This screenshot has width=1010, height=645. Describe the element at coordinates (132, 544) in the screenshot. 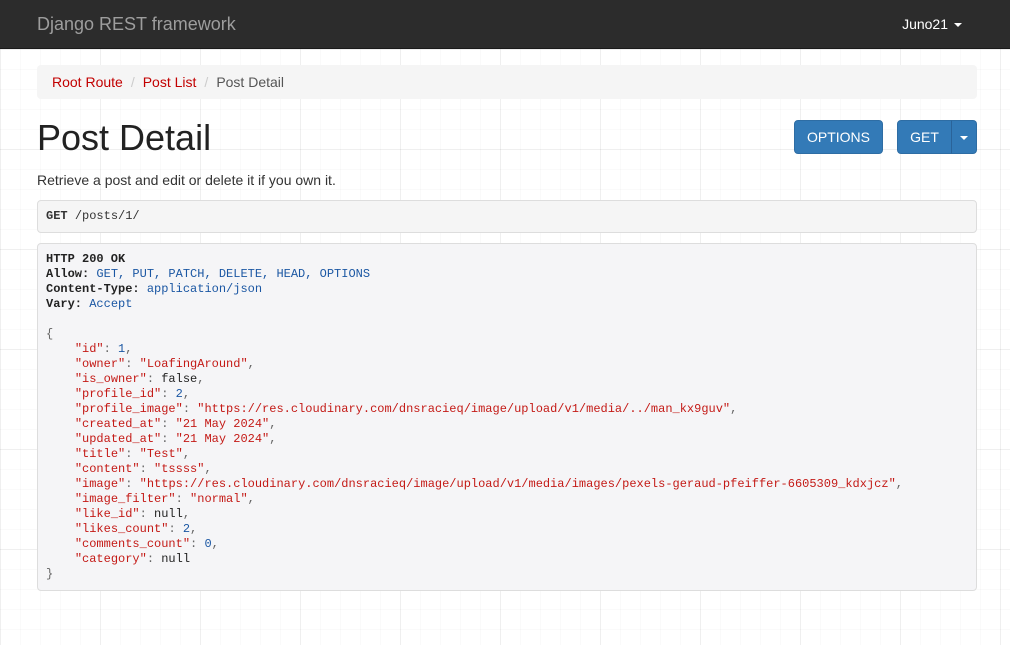

I see `json-key: "comments_count"` at that location.